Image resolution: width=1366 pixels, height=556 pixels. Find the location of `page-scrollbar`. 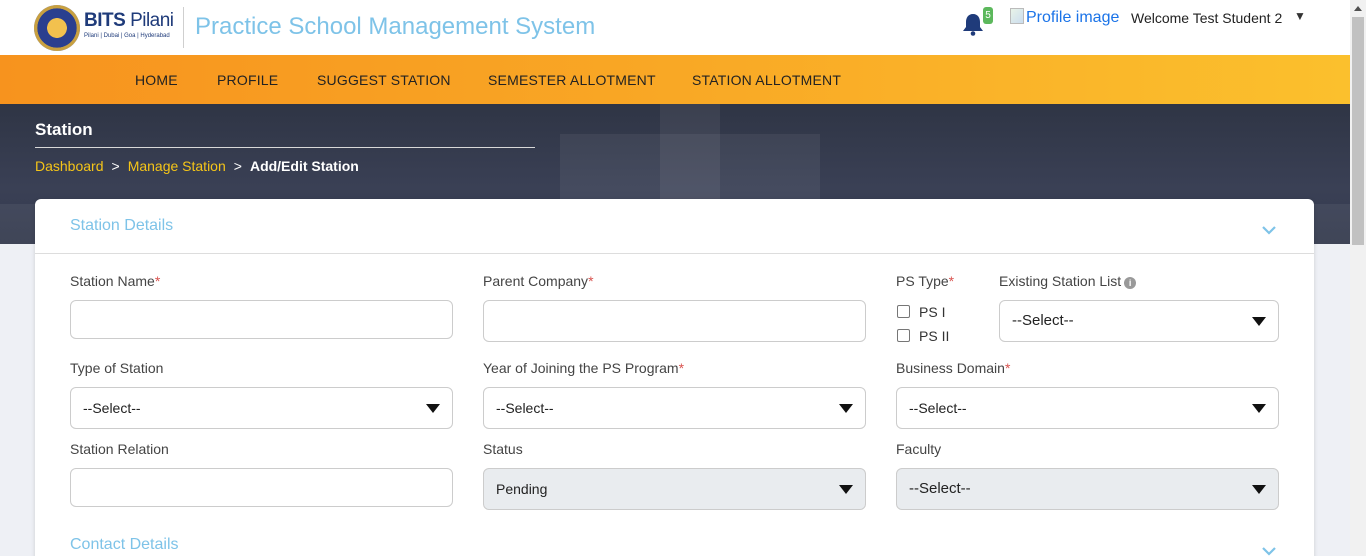

page-scrollbar is located at coordinates (1358, 278).